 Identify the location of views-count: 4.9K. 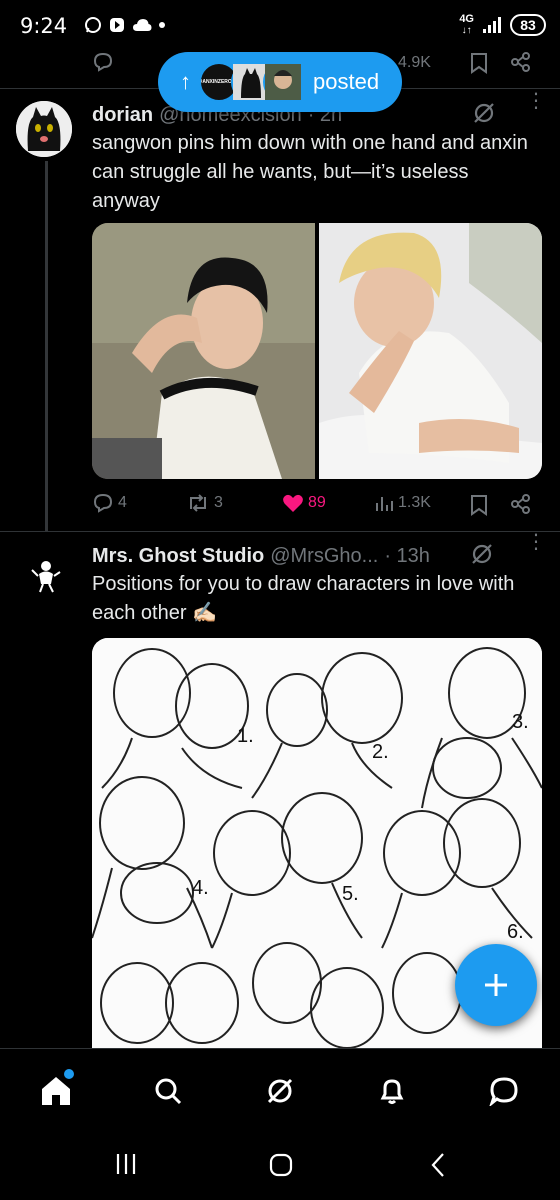
(414, 63).